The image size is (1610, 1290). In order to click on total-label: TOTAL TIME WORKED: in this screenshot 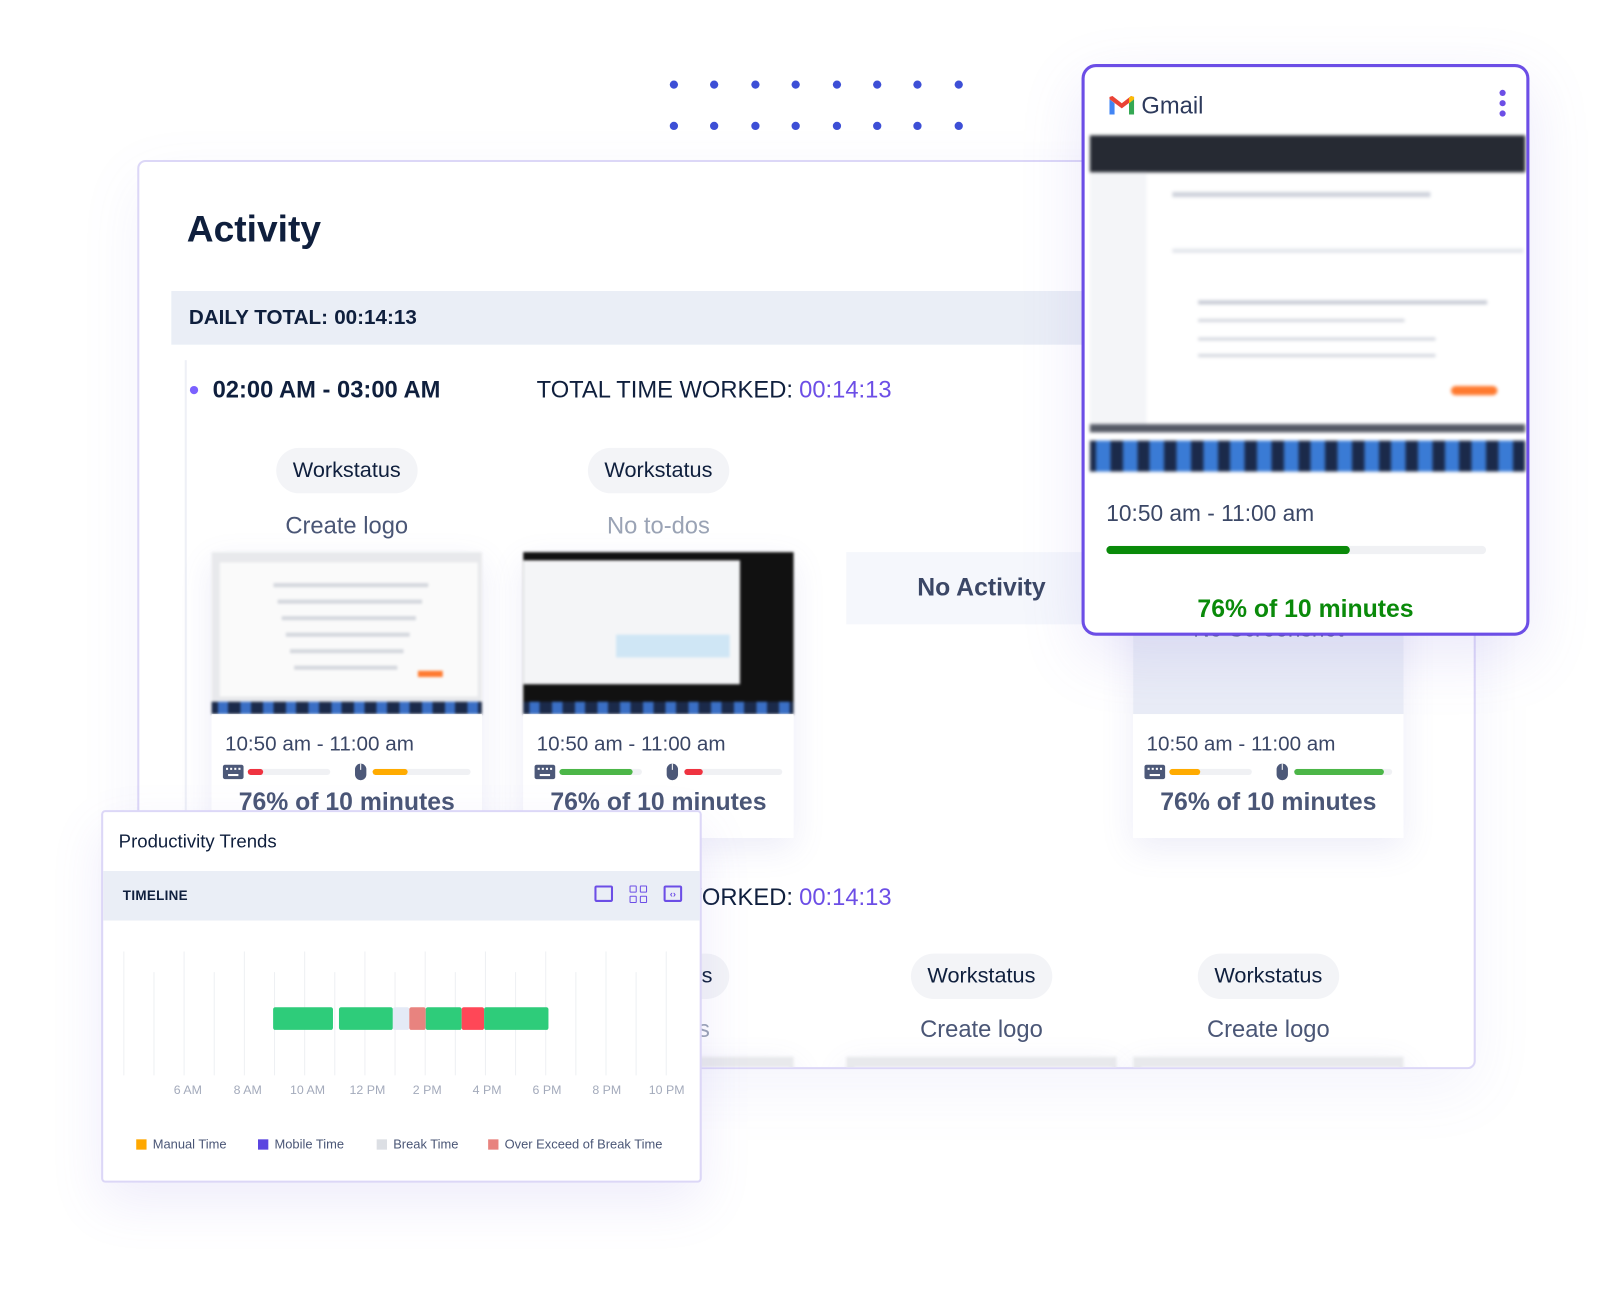, I will do `click(664, 389)`.